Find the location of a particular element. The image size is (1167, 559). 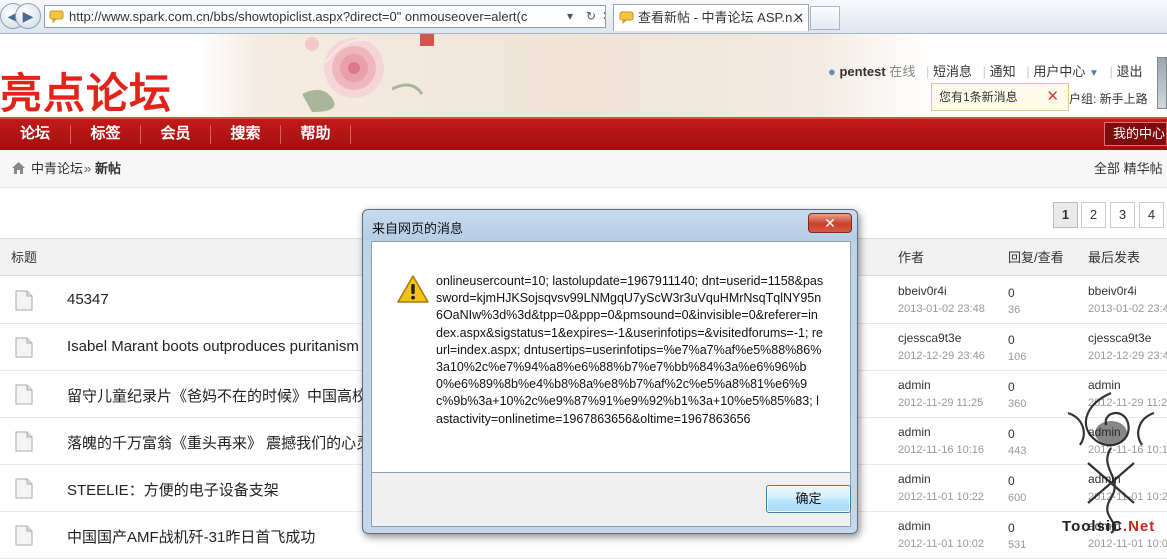

watermark-mid: oolsiC is located at coordinates (1097, 526).